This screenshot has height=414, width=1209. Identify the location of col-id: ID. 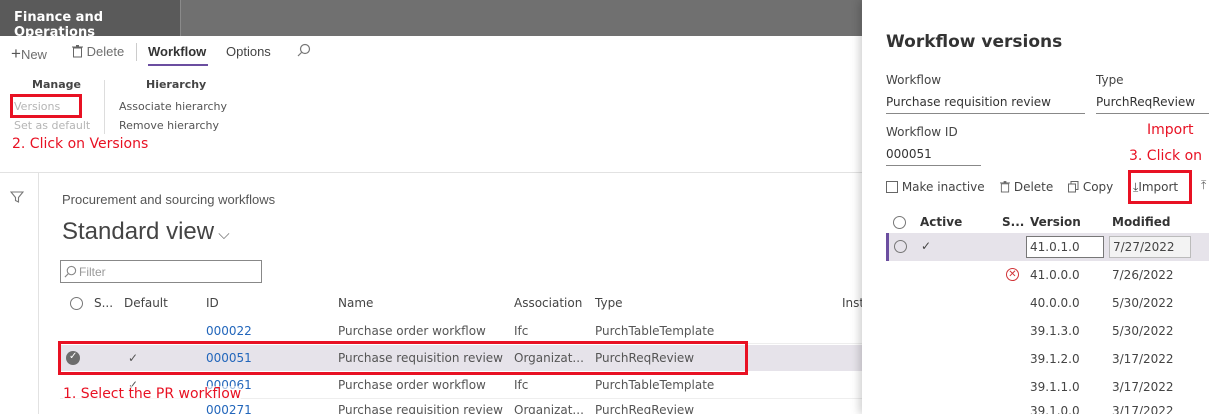
(212, 303).